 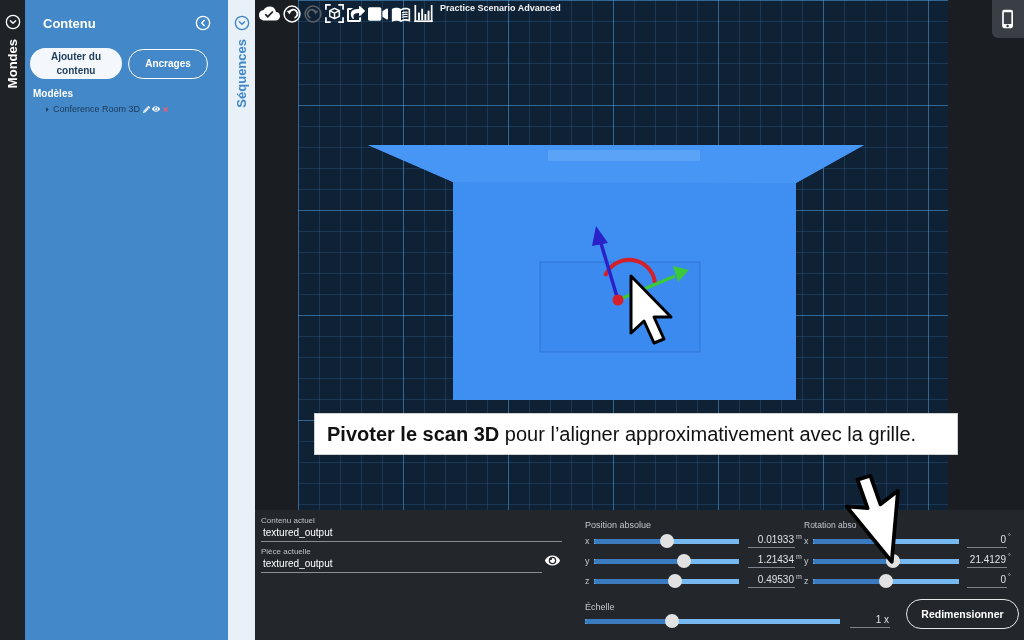 What do you see at coordinates (423, 13) in the screenshot?
I see `bar-chart-icon` at bounding box center [423, 13].